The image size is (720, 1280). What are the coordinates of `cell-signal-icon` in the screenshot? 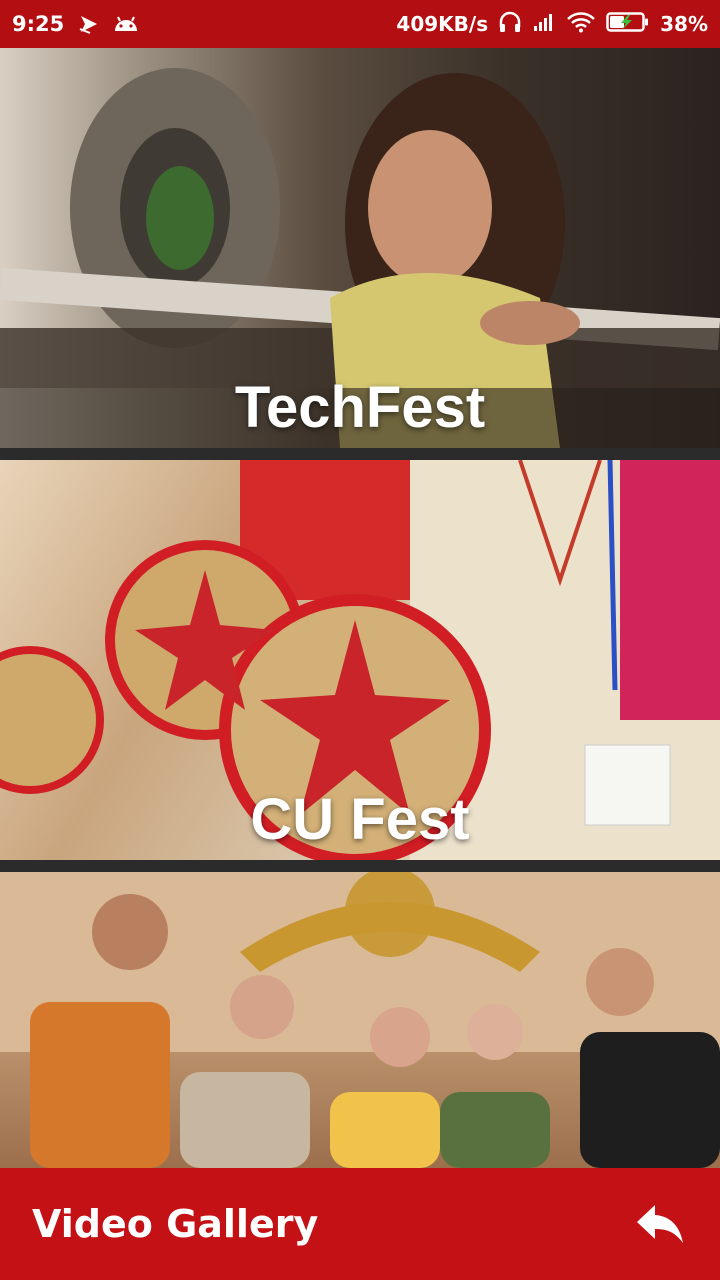 It's located at (544, 24).